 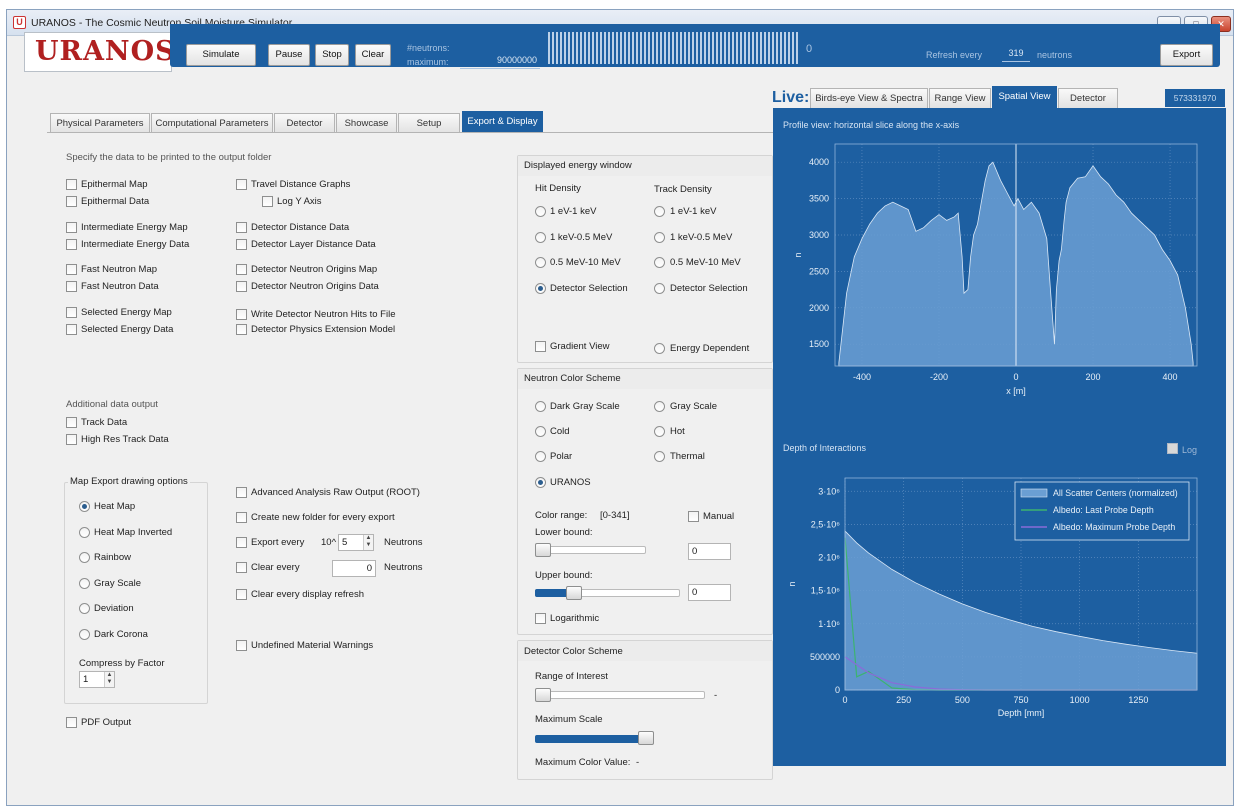 I want to click on compress-spinbox: 1 ▲ ▼, so click(x=97, y=679).